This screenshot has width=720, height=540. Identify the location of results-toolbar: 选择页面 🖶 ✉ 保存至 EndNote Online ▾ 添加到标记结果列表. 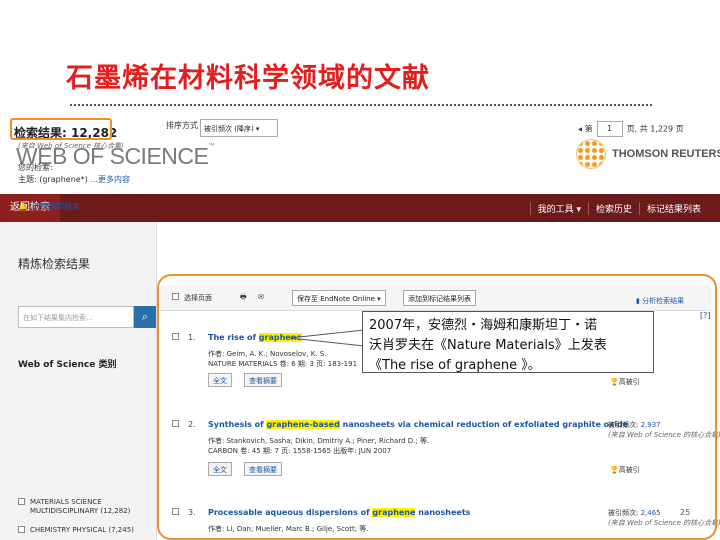
(435, 298).